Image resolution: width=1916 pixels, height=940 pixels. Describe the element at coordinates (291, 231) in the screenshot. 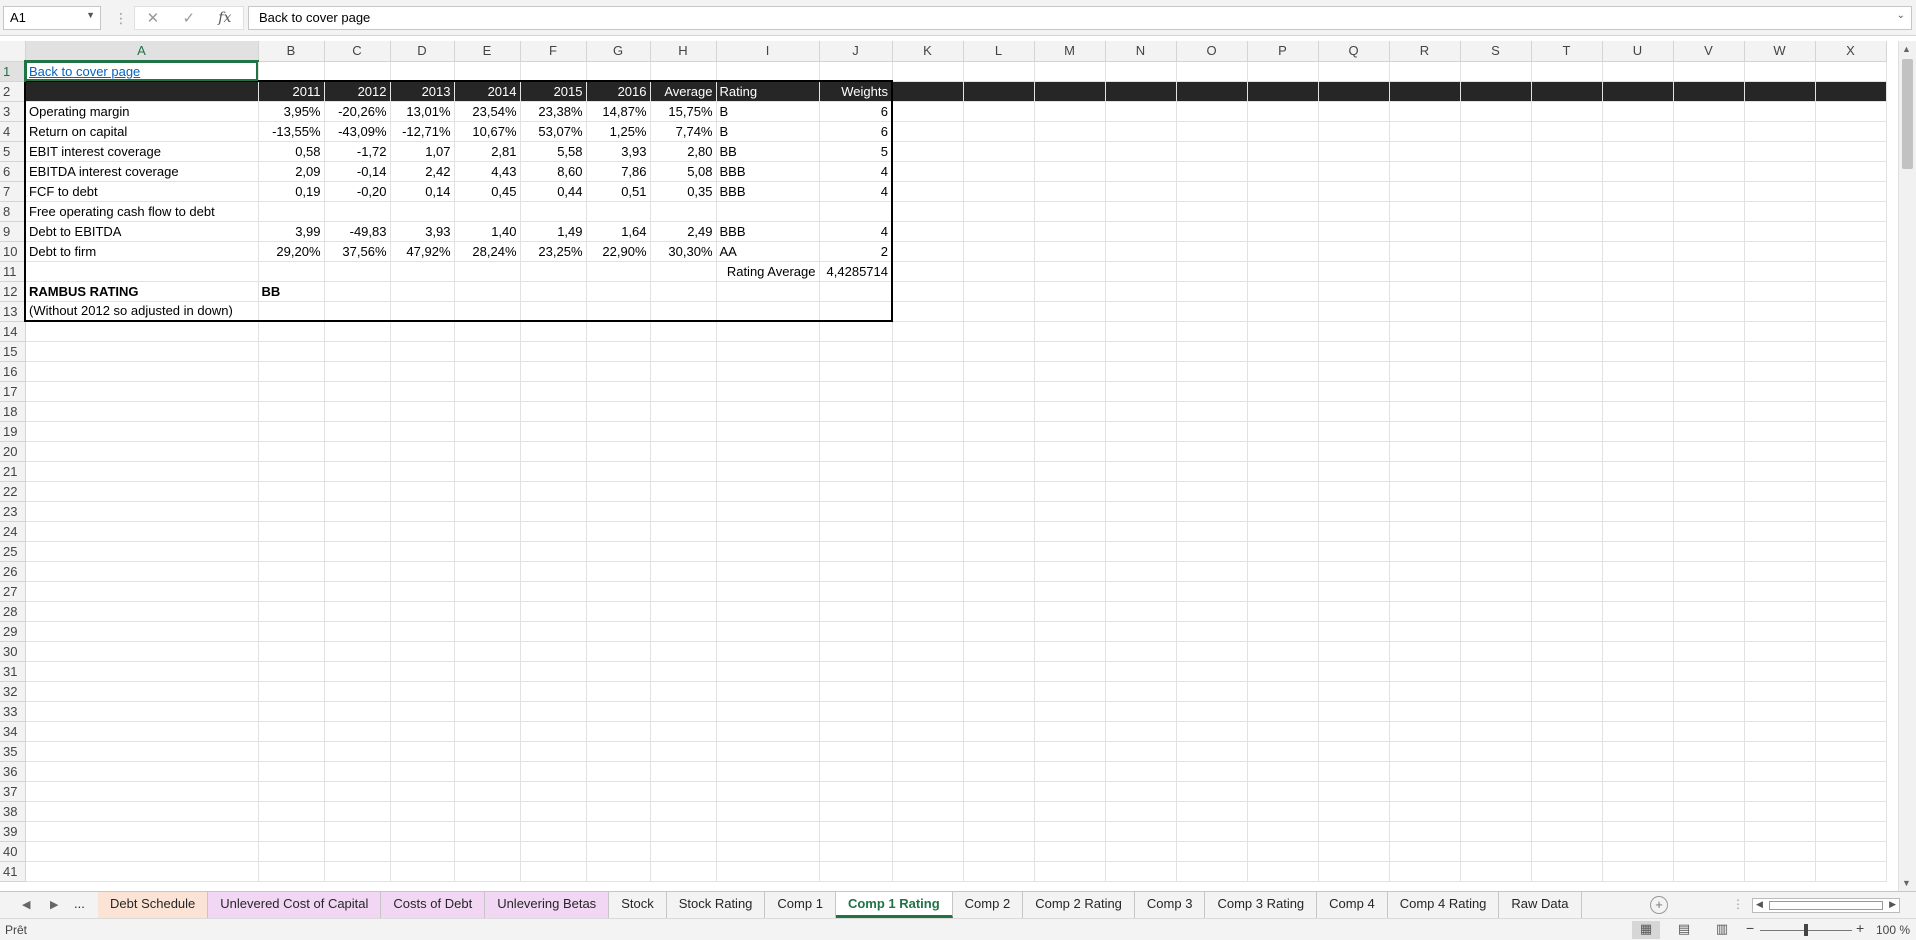

I see `cell-b9: 3,99` at that location.